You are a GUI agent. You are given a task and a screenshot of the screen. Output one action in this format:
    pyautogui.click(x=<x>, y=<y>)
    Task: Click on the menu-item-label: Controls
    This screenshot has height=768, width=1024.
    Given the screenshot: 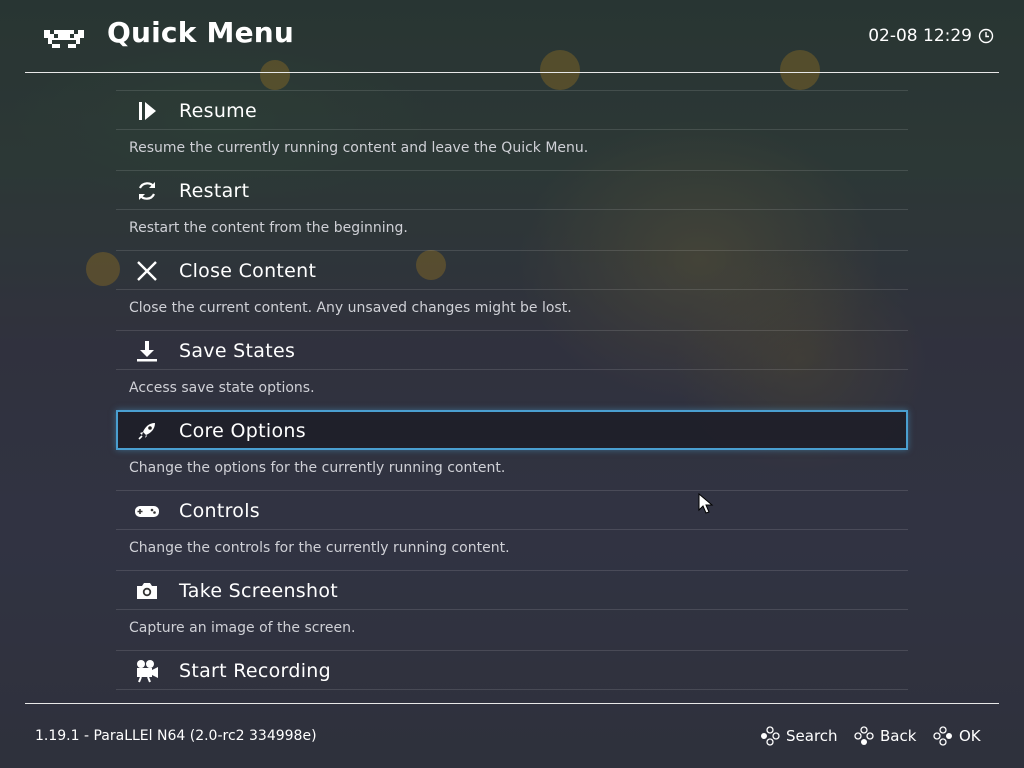 What is the action you would take?
    pyautogui.click(x=219, y=511)
    